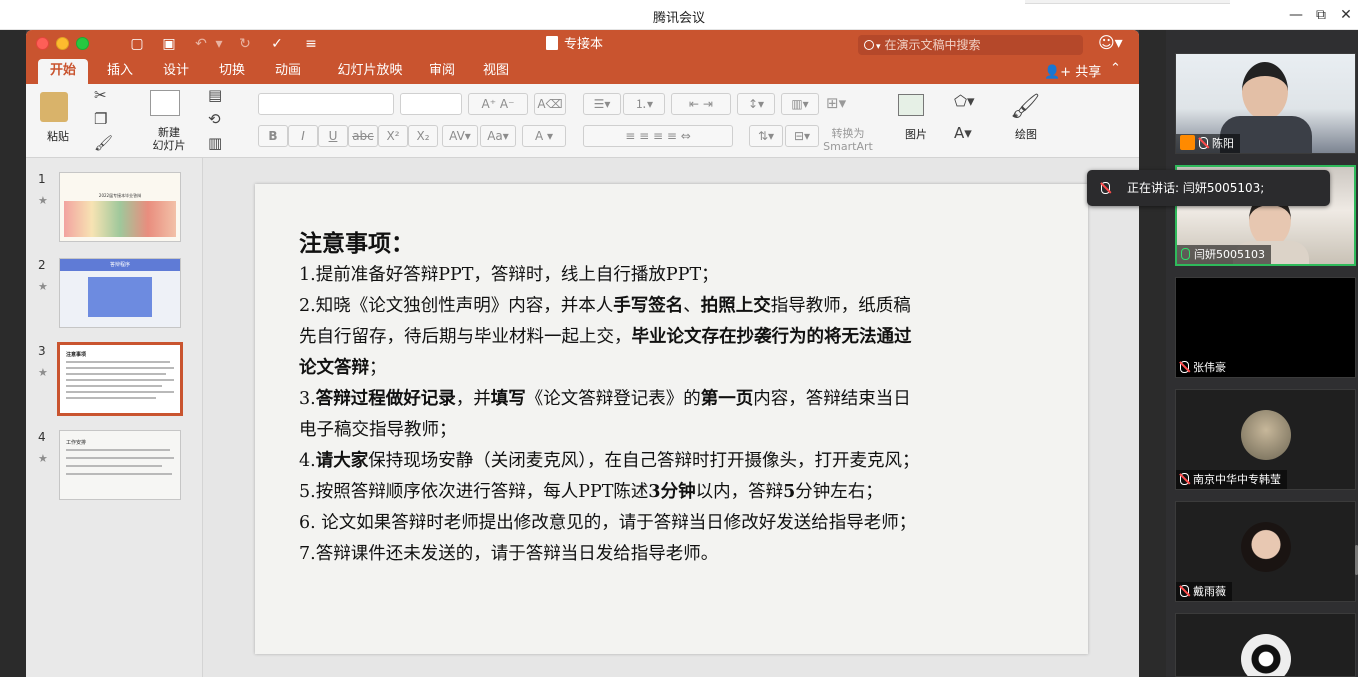 This screenshot has width=1358, height=677. What do you see at coordinates (602, 104) in the screenshot?
I see `bullets-icon: ☰▾` at bounding box center [602, 104].